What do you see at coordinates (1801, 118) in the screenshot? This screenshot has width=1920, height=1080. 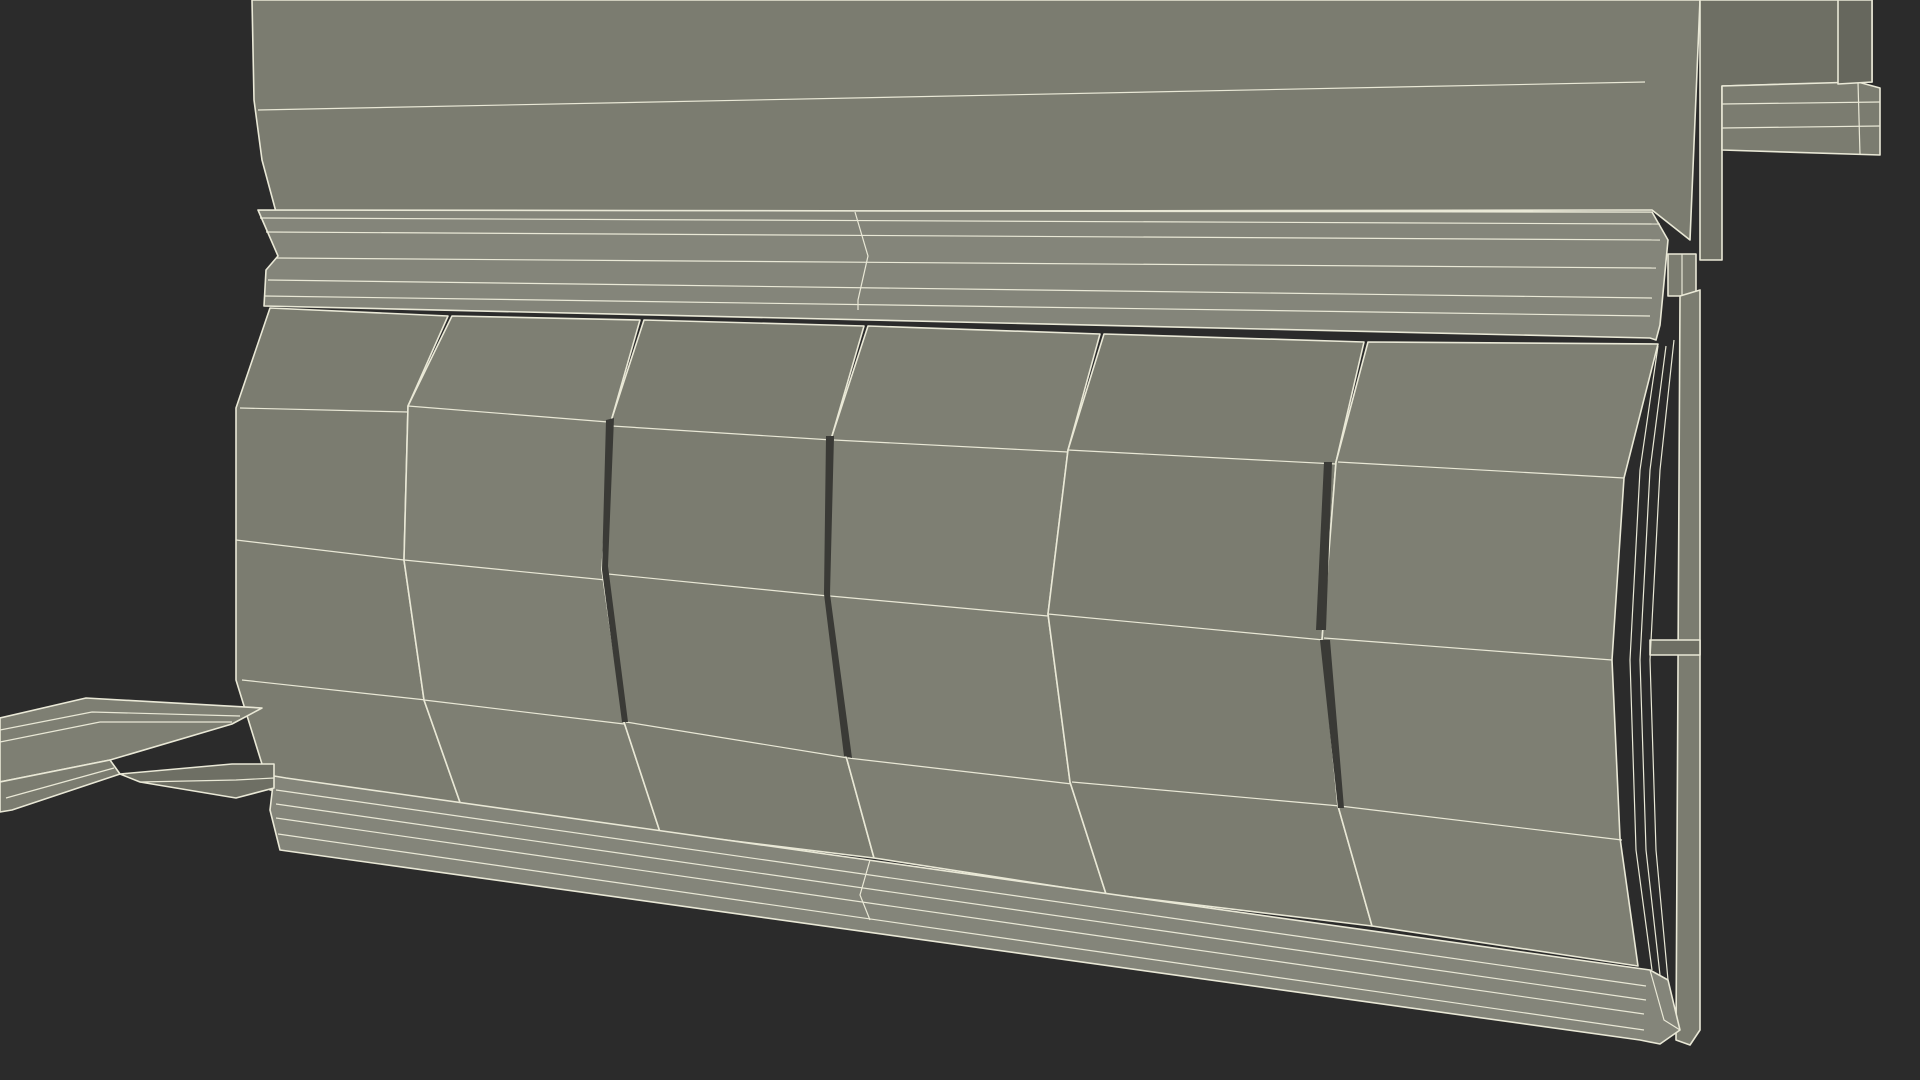 I see `right-bracket-arm` at bounding box center [1801, 118].